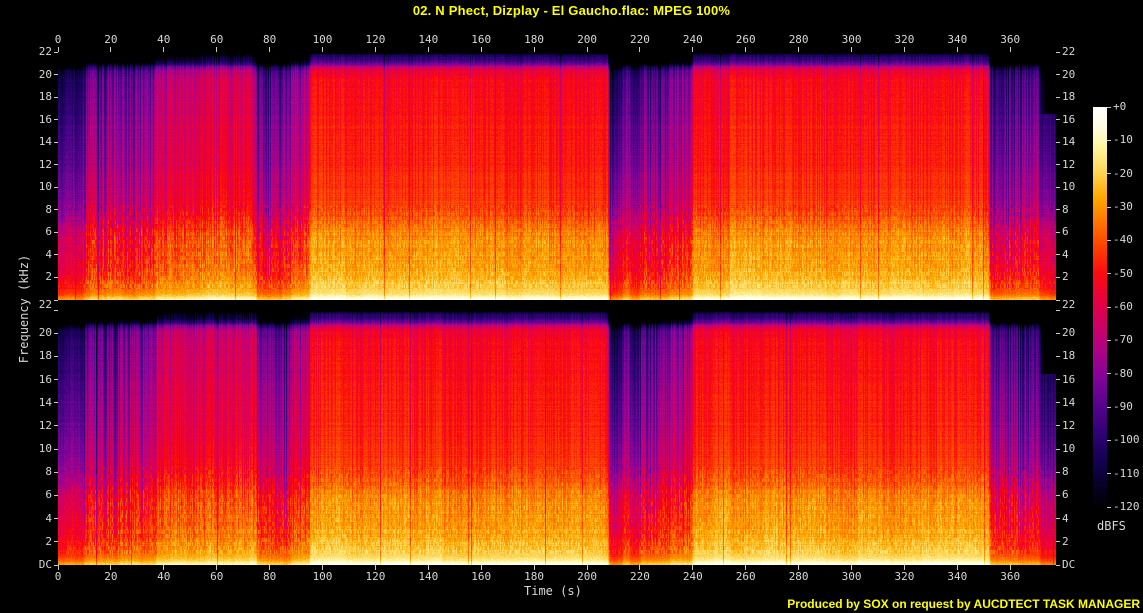  Describe the element at coordinates (1123, 173) in the screenshot. I see `db-tick-label: -20` at that location.